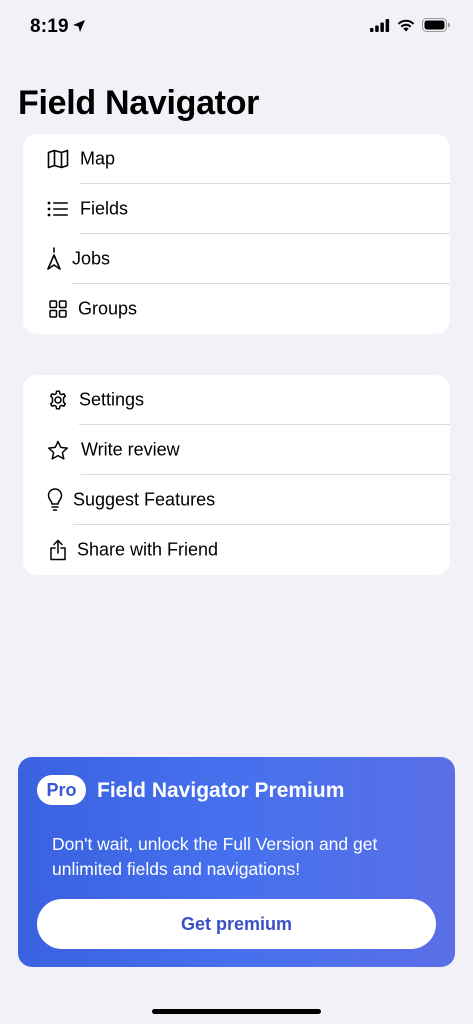 This screenshot has width=473, height=1024. I want to click on menu-item-map: Map, so click(236, 159).